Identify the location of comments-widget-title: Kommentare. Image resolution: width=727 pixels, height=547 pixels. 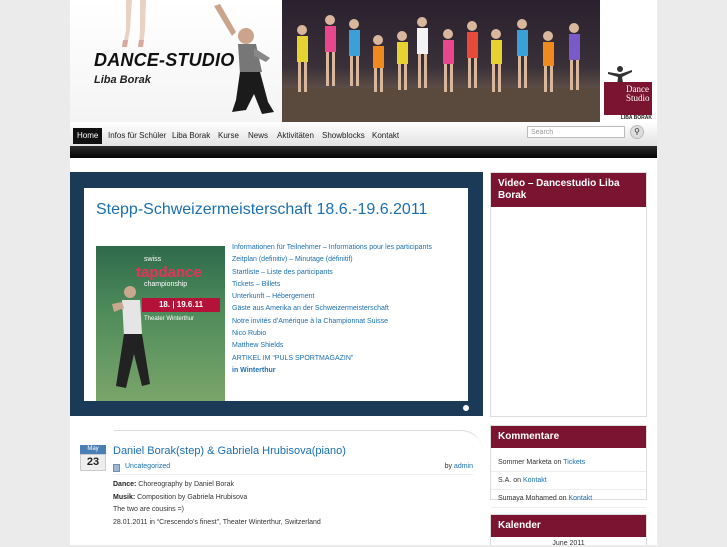
(568, 437).